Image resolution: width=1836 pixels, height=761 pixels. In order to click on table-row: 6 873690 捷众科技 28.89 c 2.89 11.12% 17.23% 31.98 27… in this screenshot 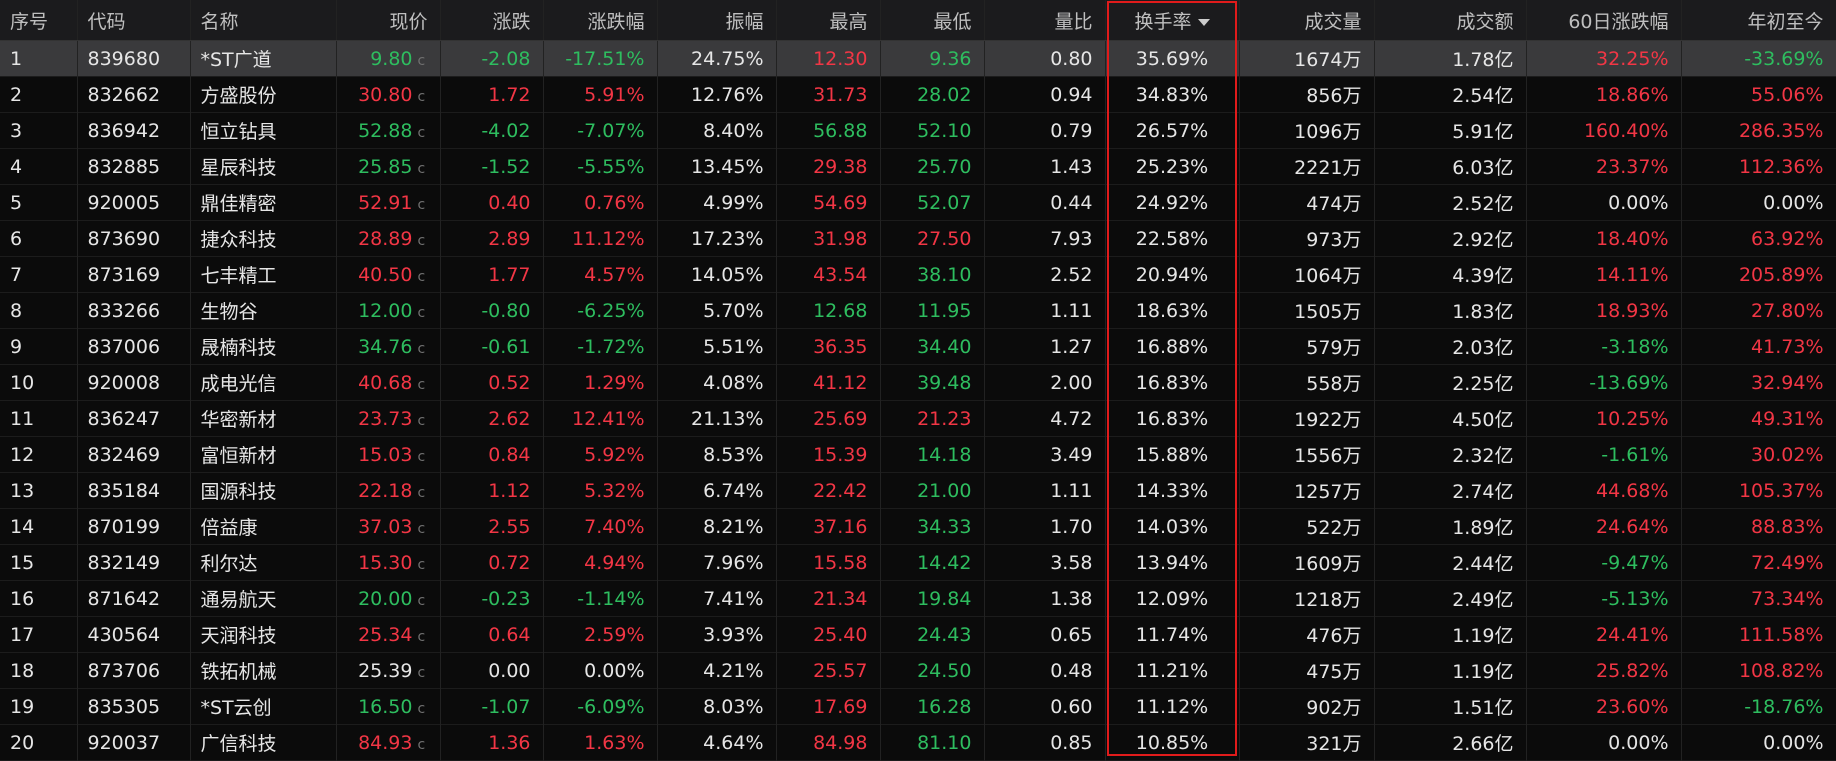, I will do `click(918, 238)`.